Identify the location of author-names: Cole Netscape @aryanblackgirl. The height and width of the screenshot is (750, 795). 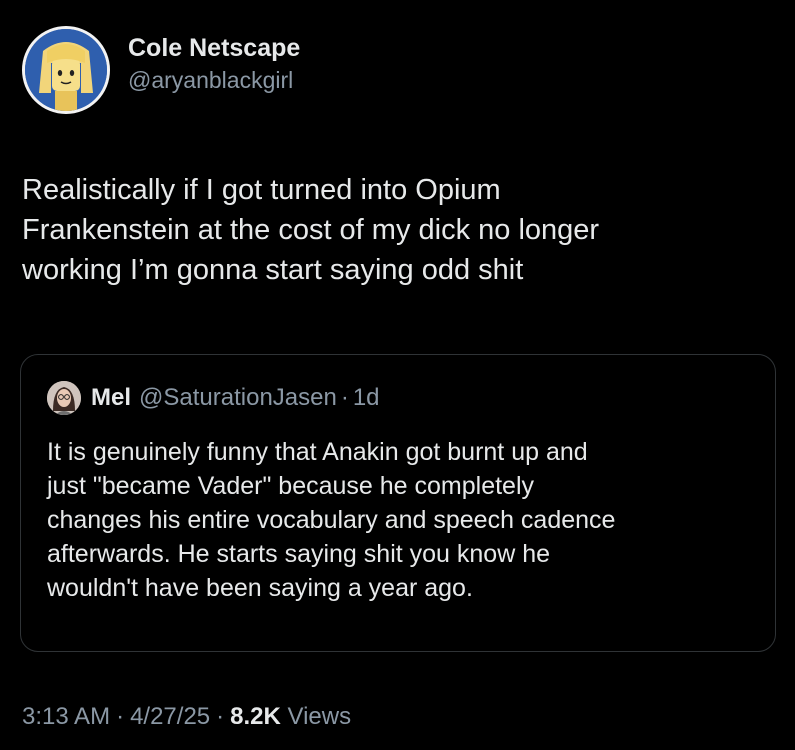
(214, 64).